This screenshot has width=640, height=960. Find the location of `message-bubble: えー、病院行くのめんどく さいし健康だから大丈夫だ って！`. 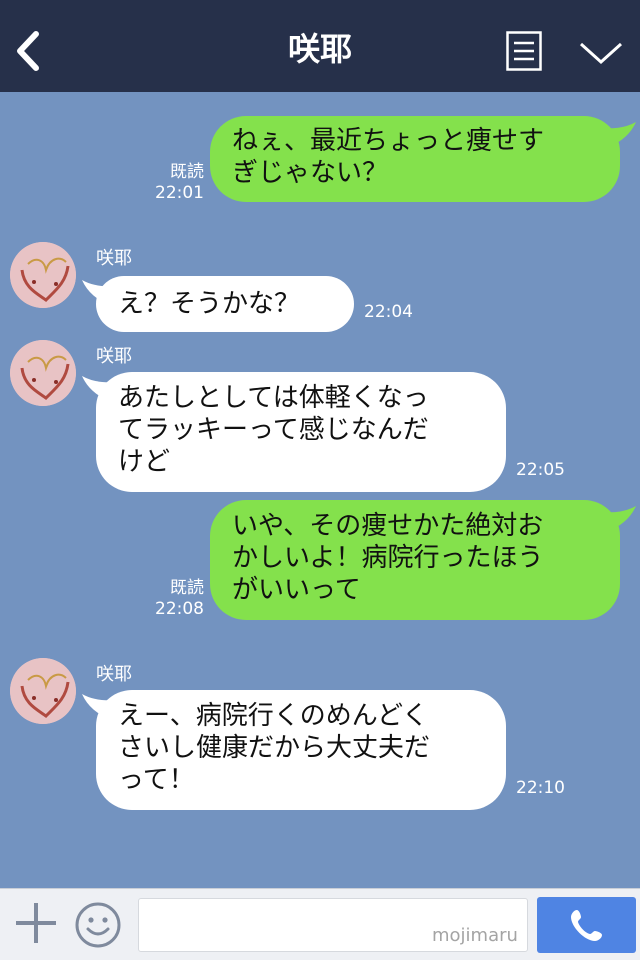

message-bubble: えー、病院行くのめんどく さいし健康だから大丈夫だ って！ is located at coordinates (301, 750).